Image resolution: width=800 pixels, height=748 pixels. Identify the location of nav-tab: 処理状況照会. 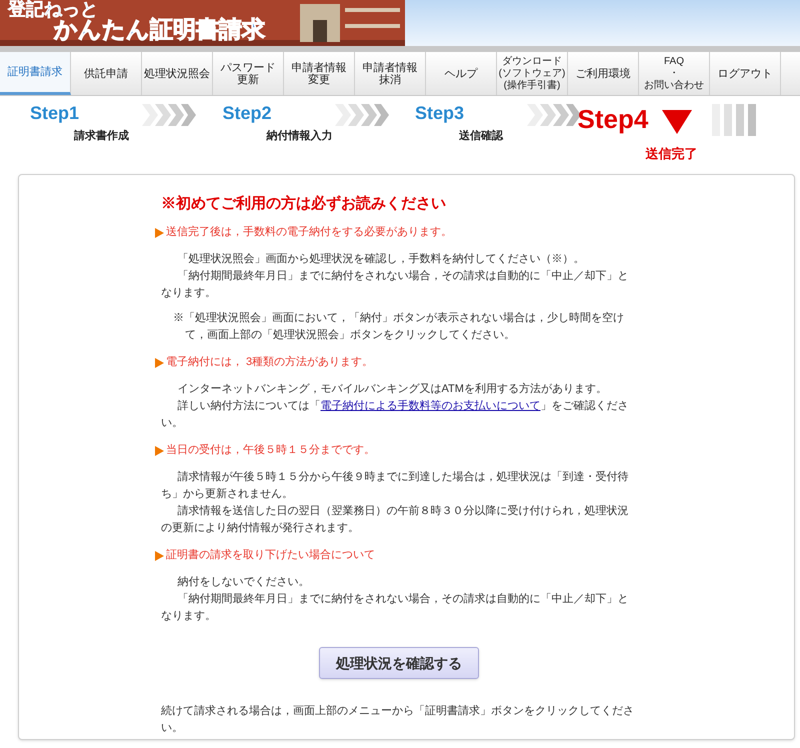
(177, 73).